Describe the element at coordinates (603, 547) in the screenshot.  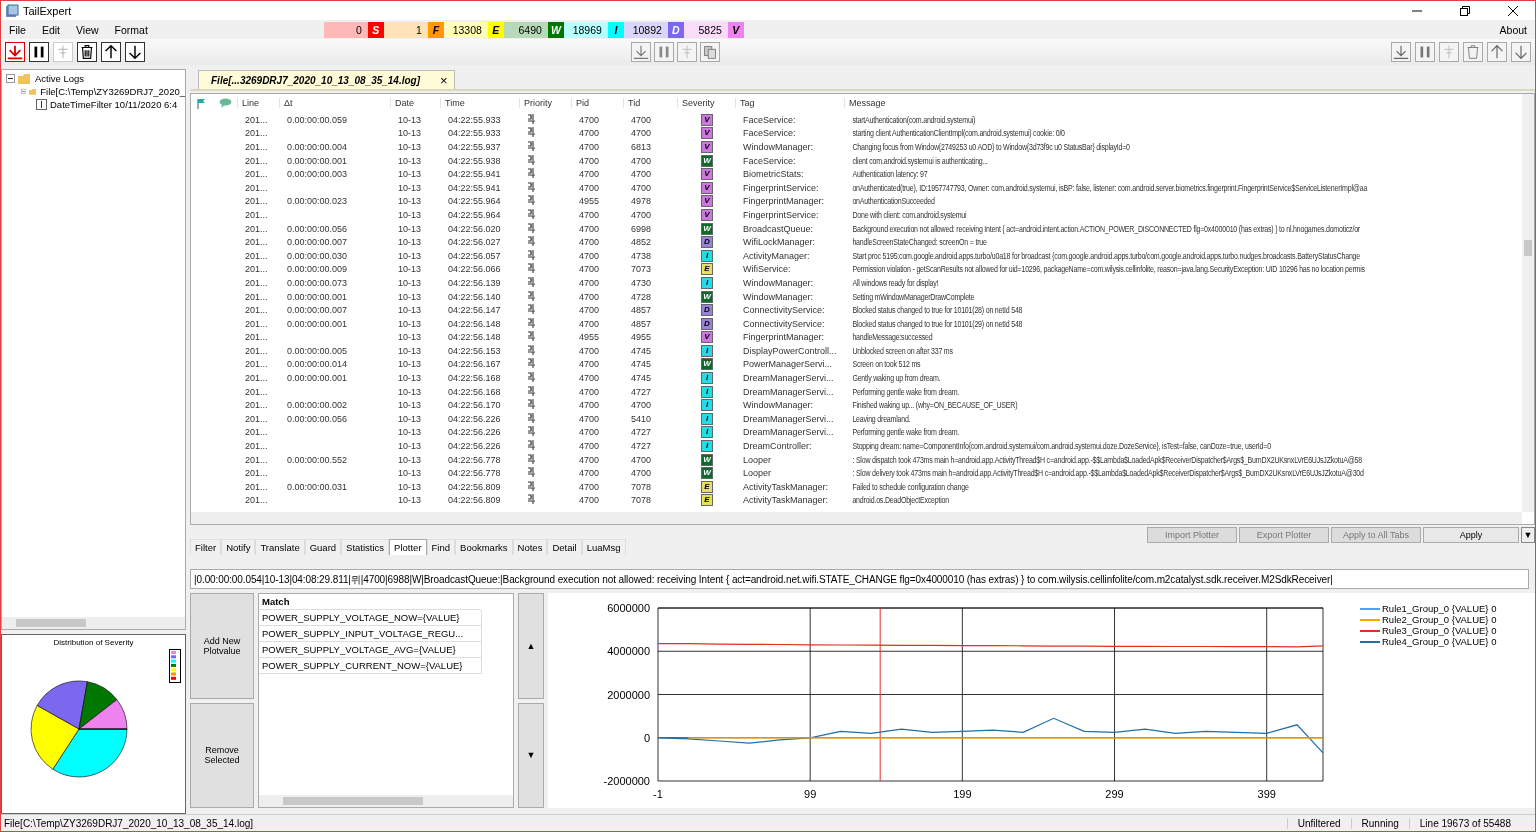
I see `tab: LuaMsg` at that location.